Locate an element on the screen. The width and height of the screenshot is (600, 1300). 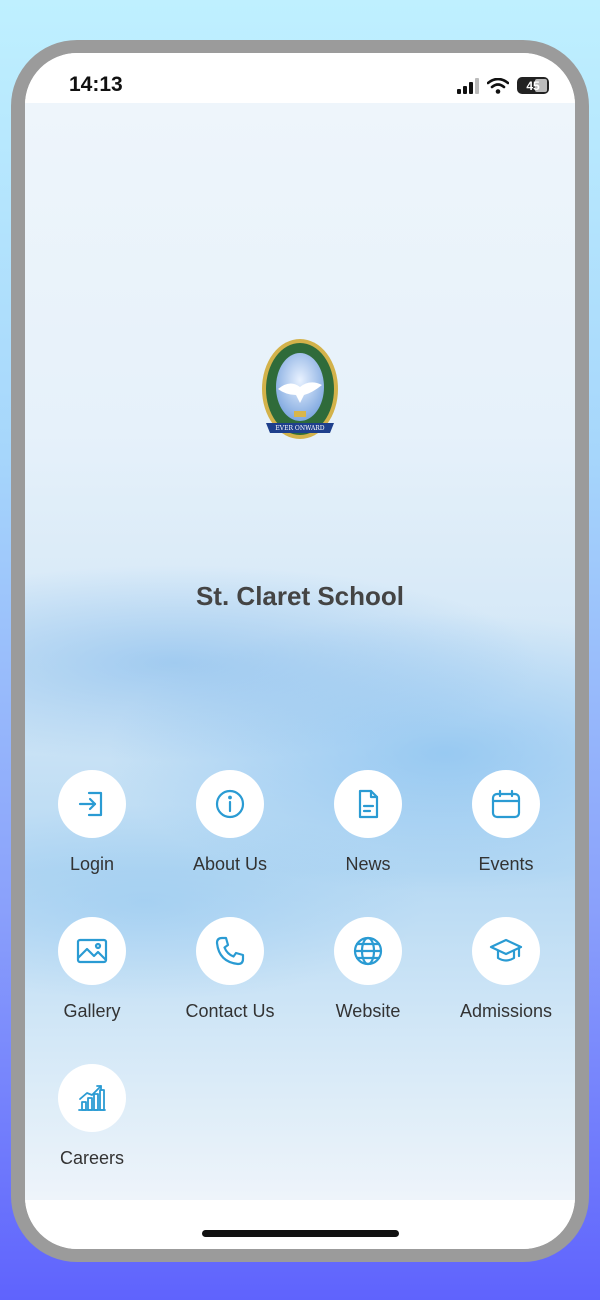
phone-icon is located at coordinates (230, 951).